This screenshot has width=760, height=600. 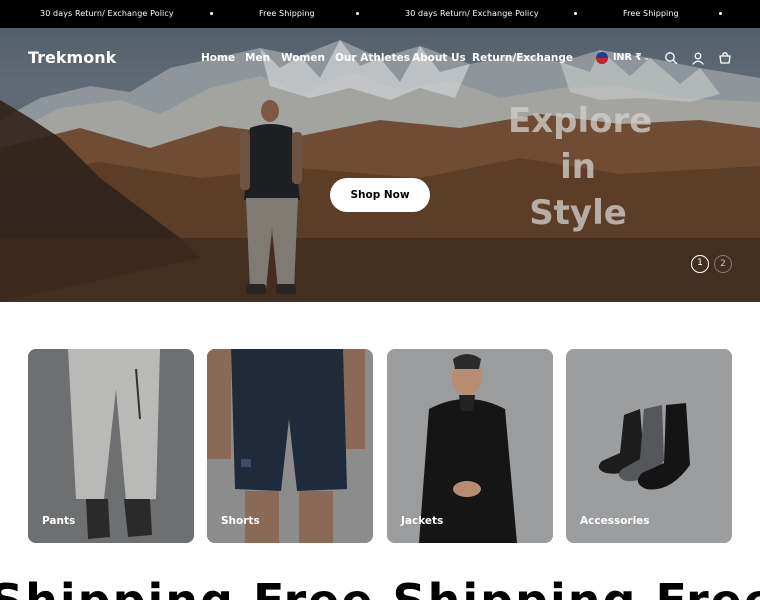 What do you see at coordinates (646, 58) in the screenshot?
I see `chevron-down-icon: ⌄` at bounding box center [646, 58].